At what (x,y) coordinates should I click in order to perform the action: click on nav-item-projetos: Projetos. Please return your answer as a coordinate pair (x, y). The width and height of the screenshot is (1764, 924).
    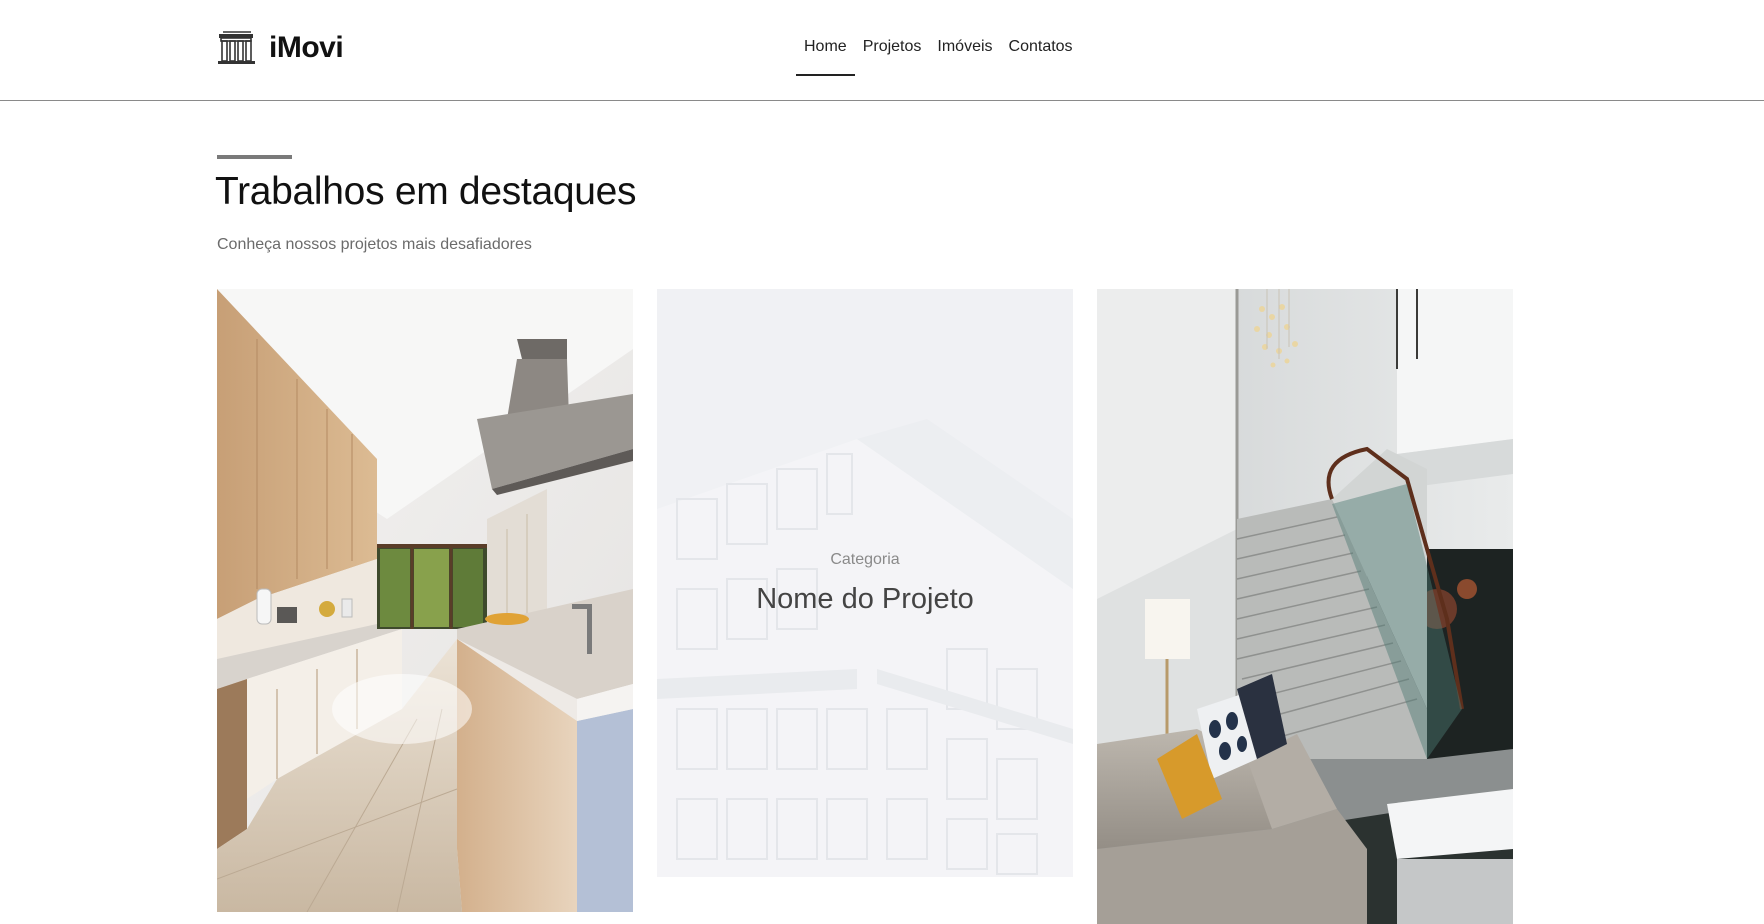
    Looking at the image, I should click on (892, 56).